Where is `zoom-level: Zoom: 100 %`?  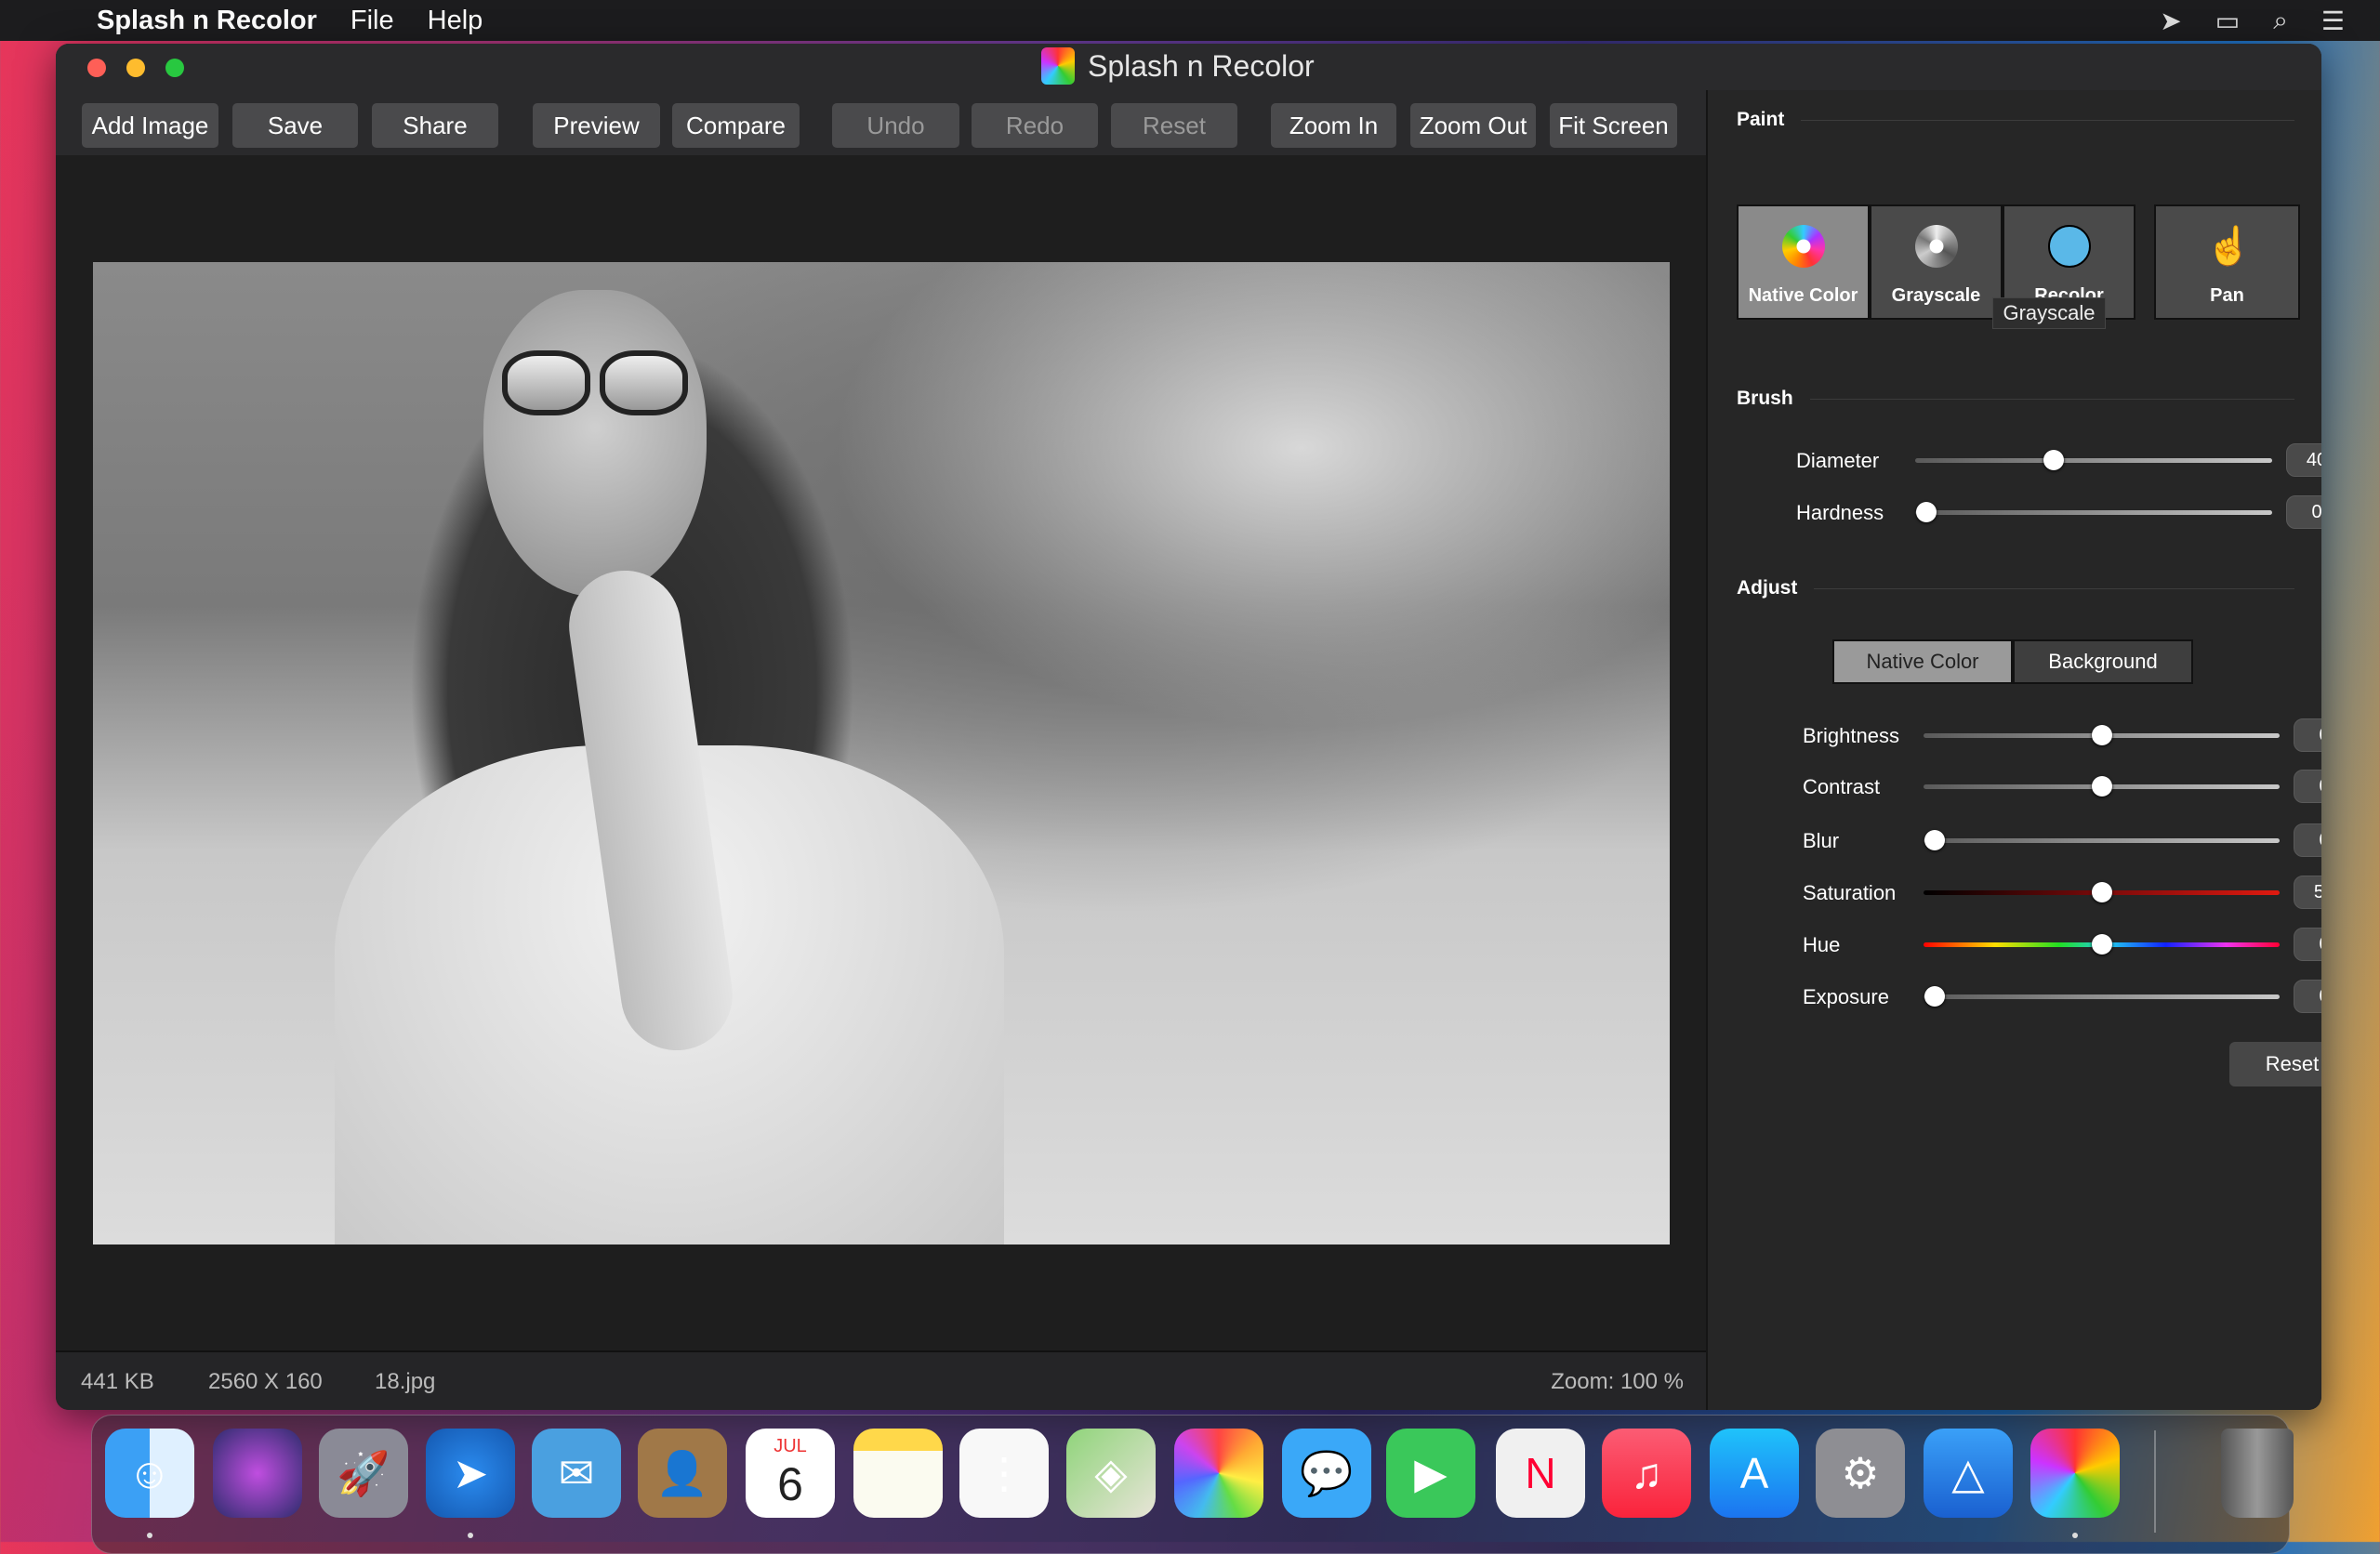 zoom-level: Zoom: 100 % is located at coordinates (1617, 1381).